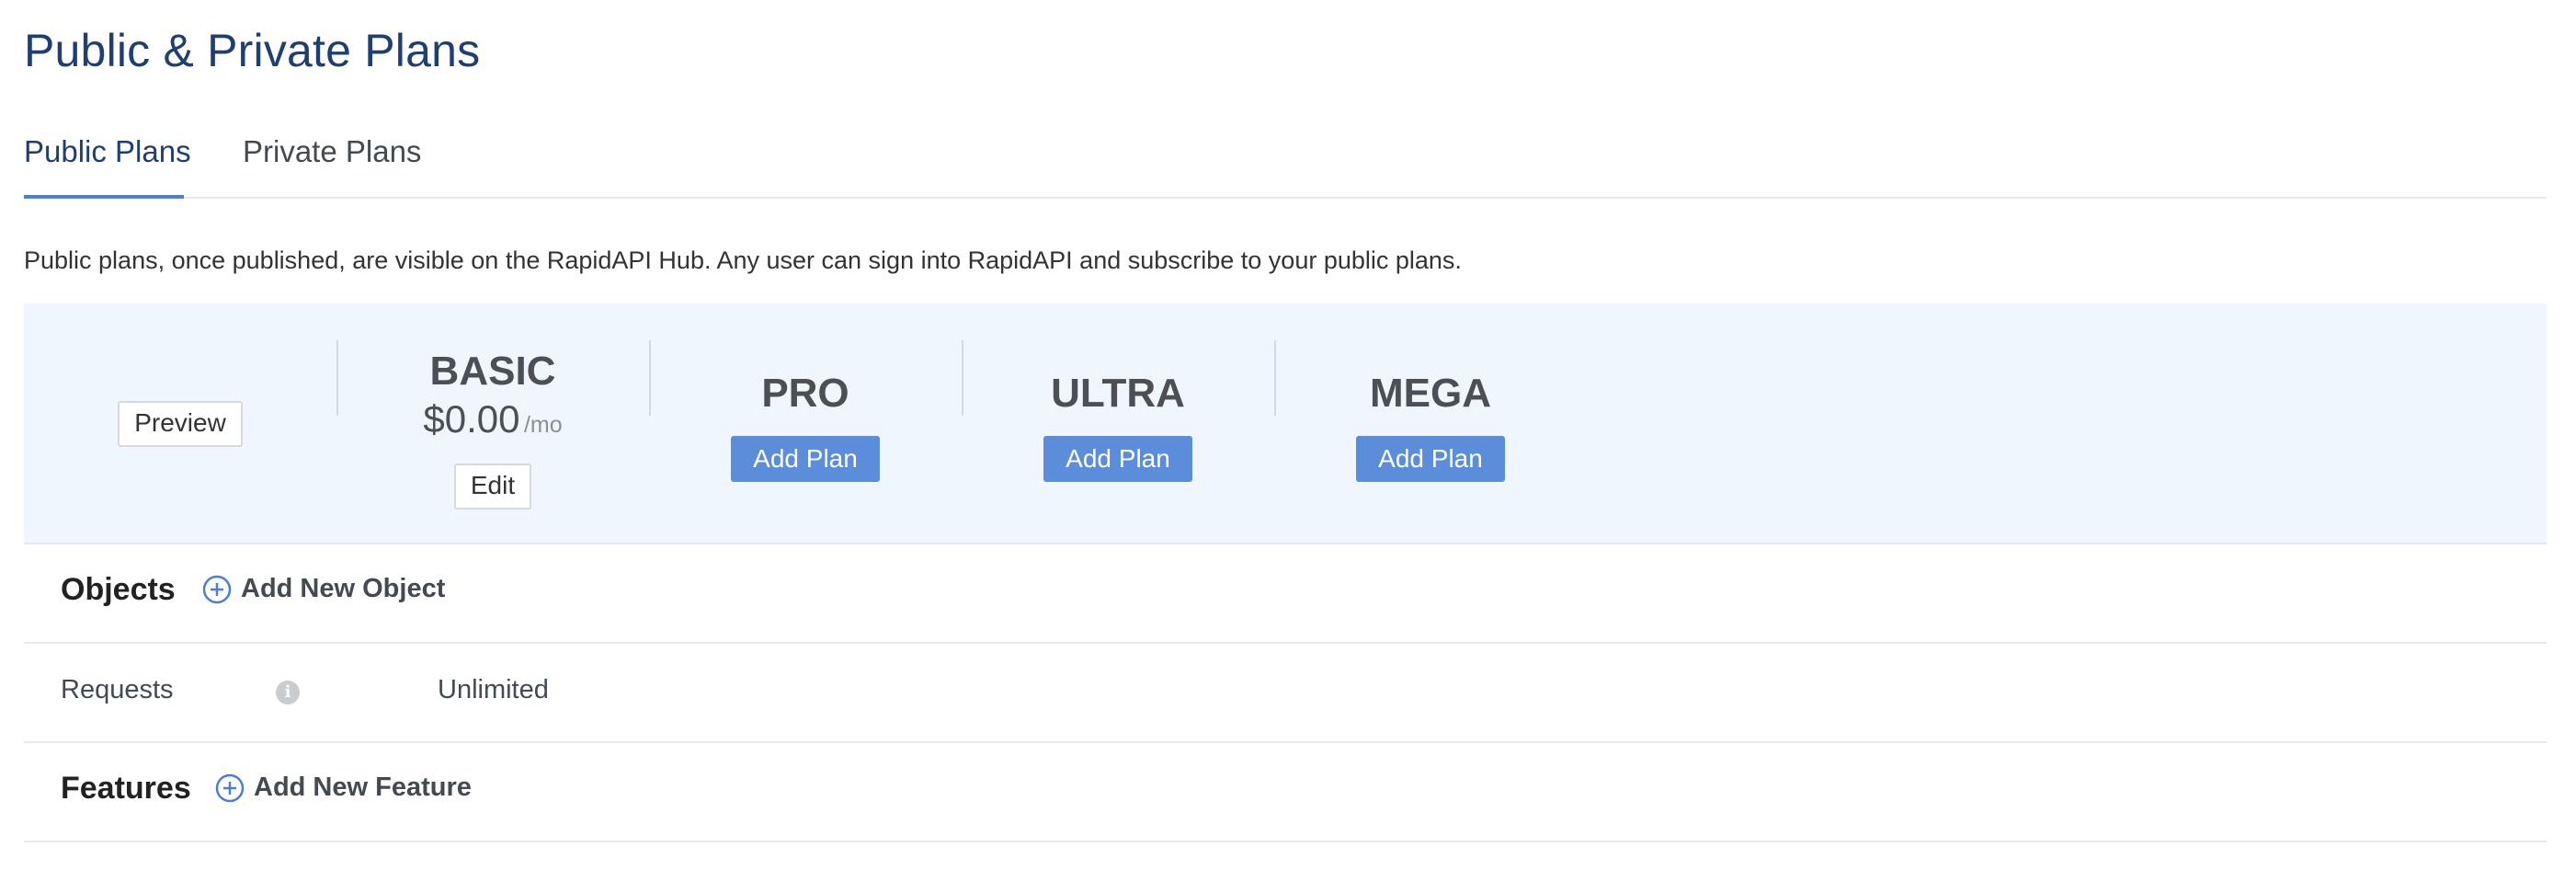 Image resolution: width=2576 pixels, height=870 pixels. Describe the element at coordinates (1117, 459) in the screenshot. I see `add-plan-ultra-button: Add Plan` at that location.